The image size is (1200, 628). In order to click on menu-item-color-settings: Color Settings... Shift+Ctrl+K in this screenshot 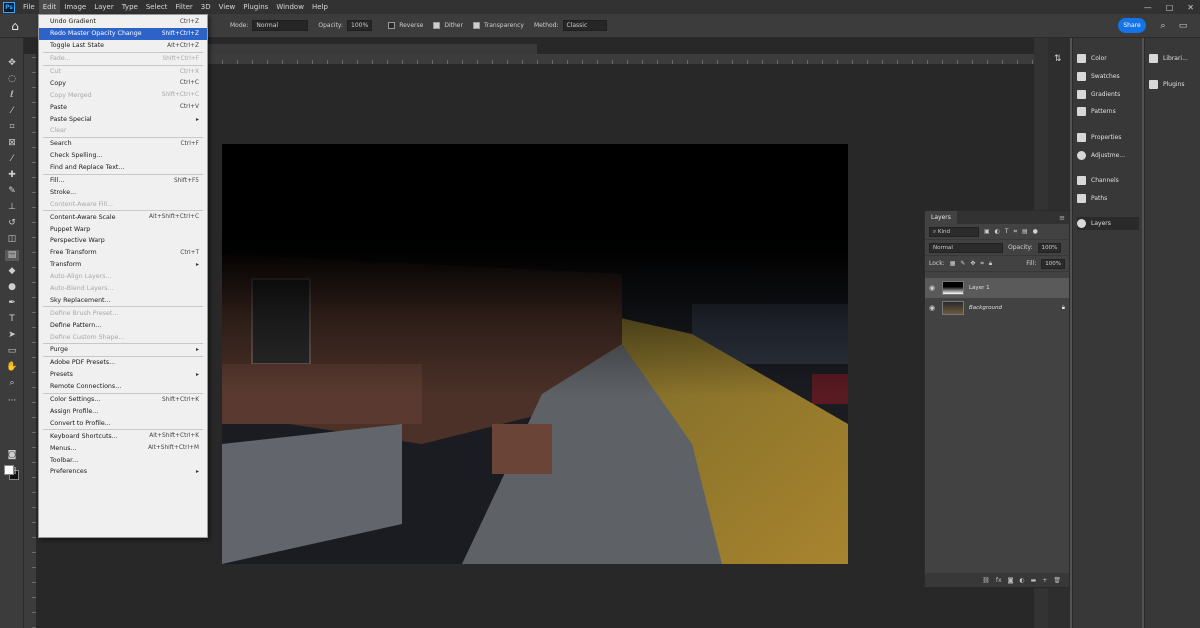, I will do `click(123, 400)`.